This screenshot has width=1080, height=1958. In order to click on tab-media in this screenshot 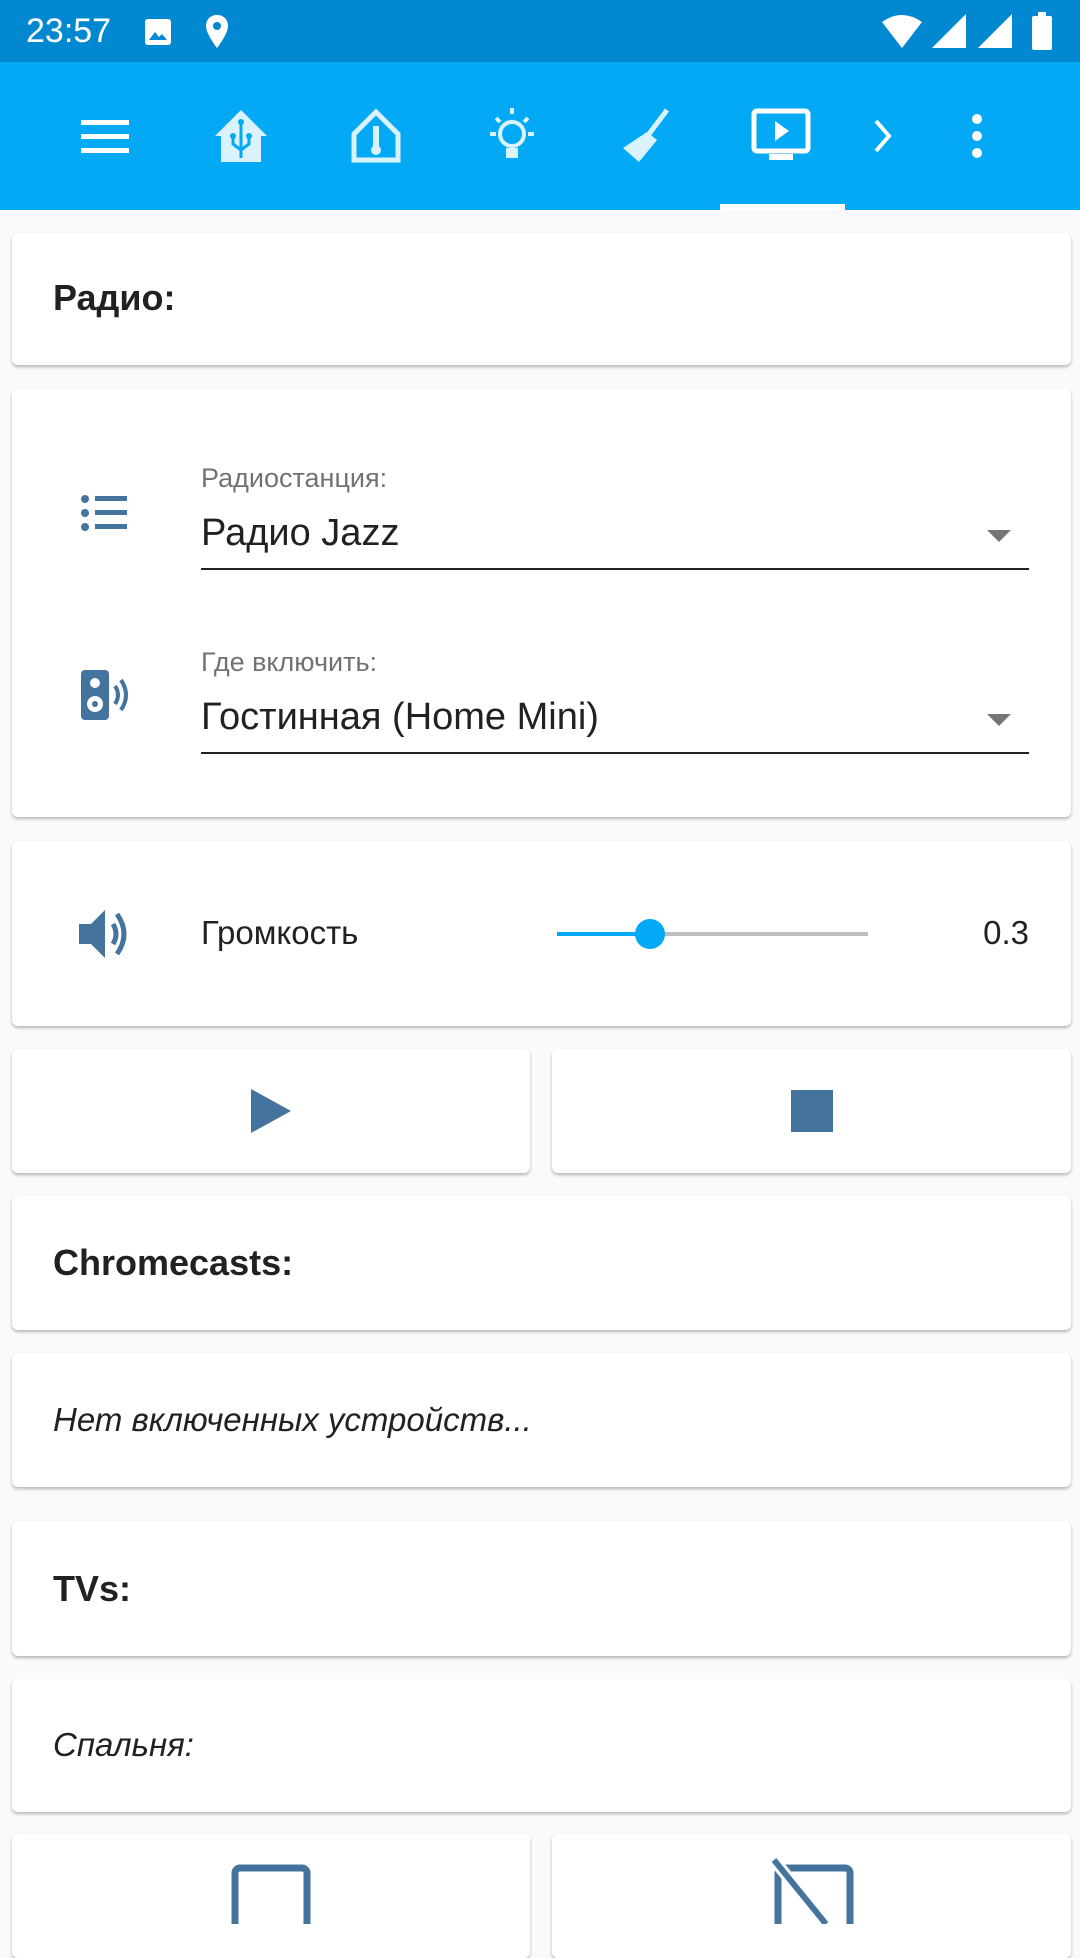, I will do `click(781, 136)`.